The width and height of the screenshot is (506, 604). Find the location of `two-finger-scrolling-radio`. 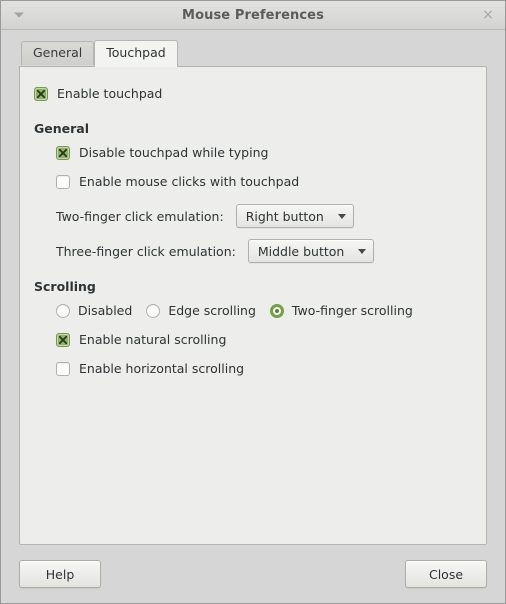

two-finger-scrolling-radio is located at coordinates (276, 311).